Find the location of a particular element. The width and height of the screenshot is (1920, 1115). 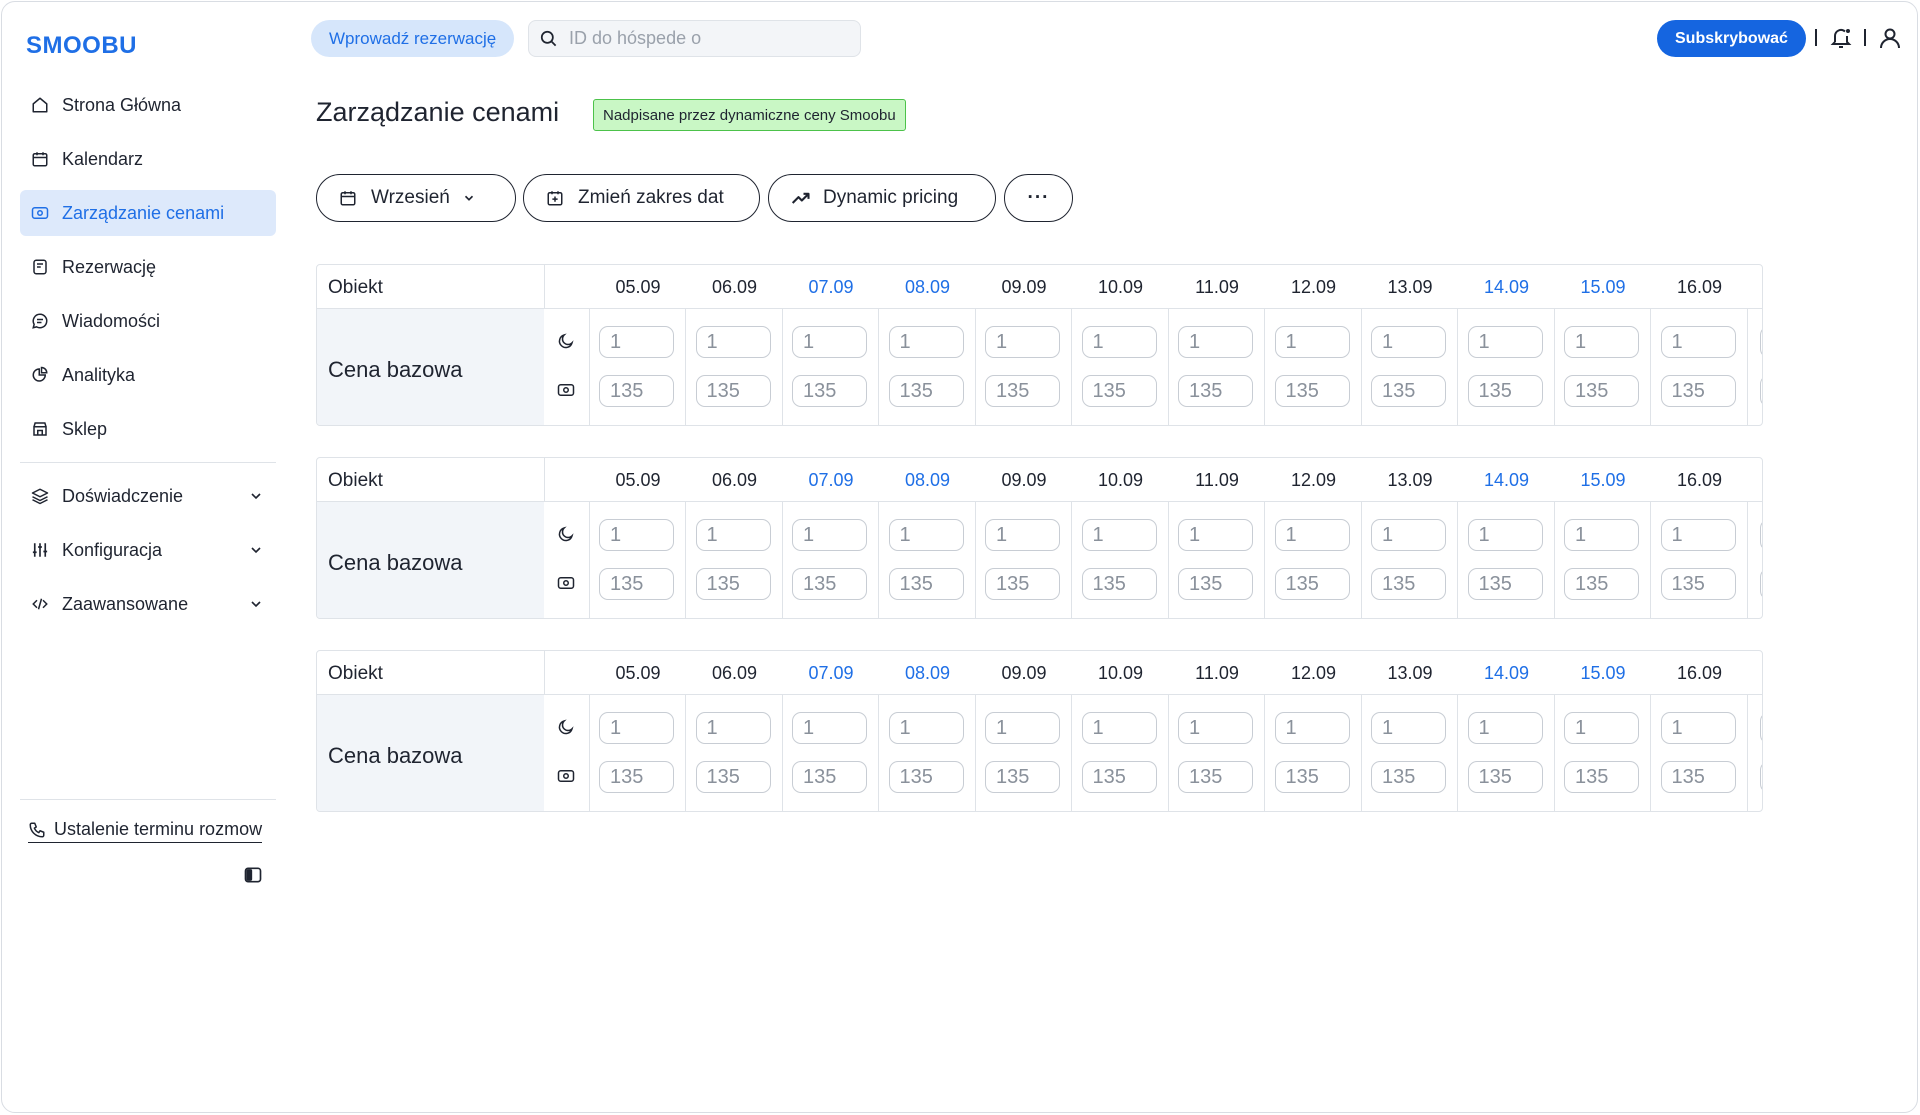

bell-icon is located at coordinates (1841, 38).